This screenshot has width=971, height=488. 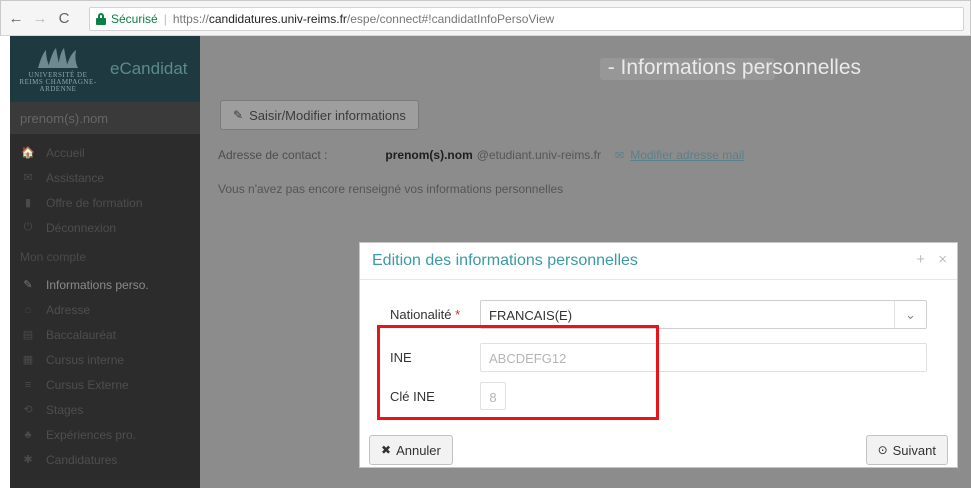 I want to click on menu-item-offre-formation: ▮ Offre de formation, so click(x=105, y=202).